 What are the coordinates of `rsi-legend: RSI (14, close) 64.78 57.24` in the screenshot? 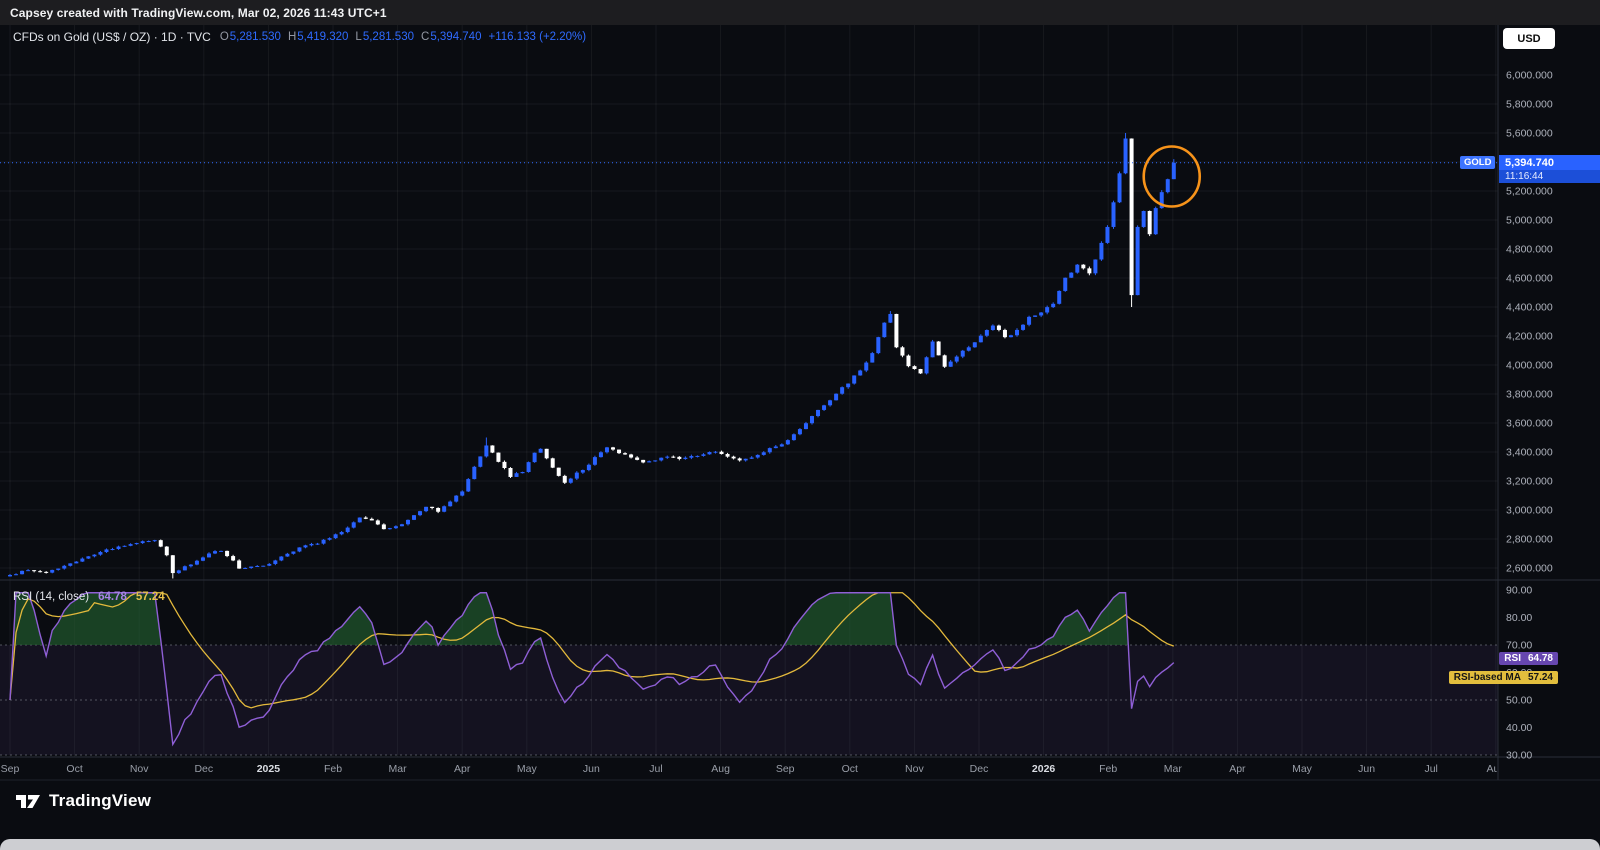 It's located at (89, 597).